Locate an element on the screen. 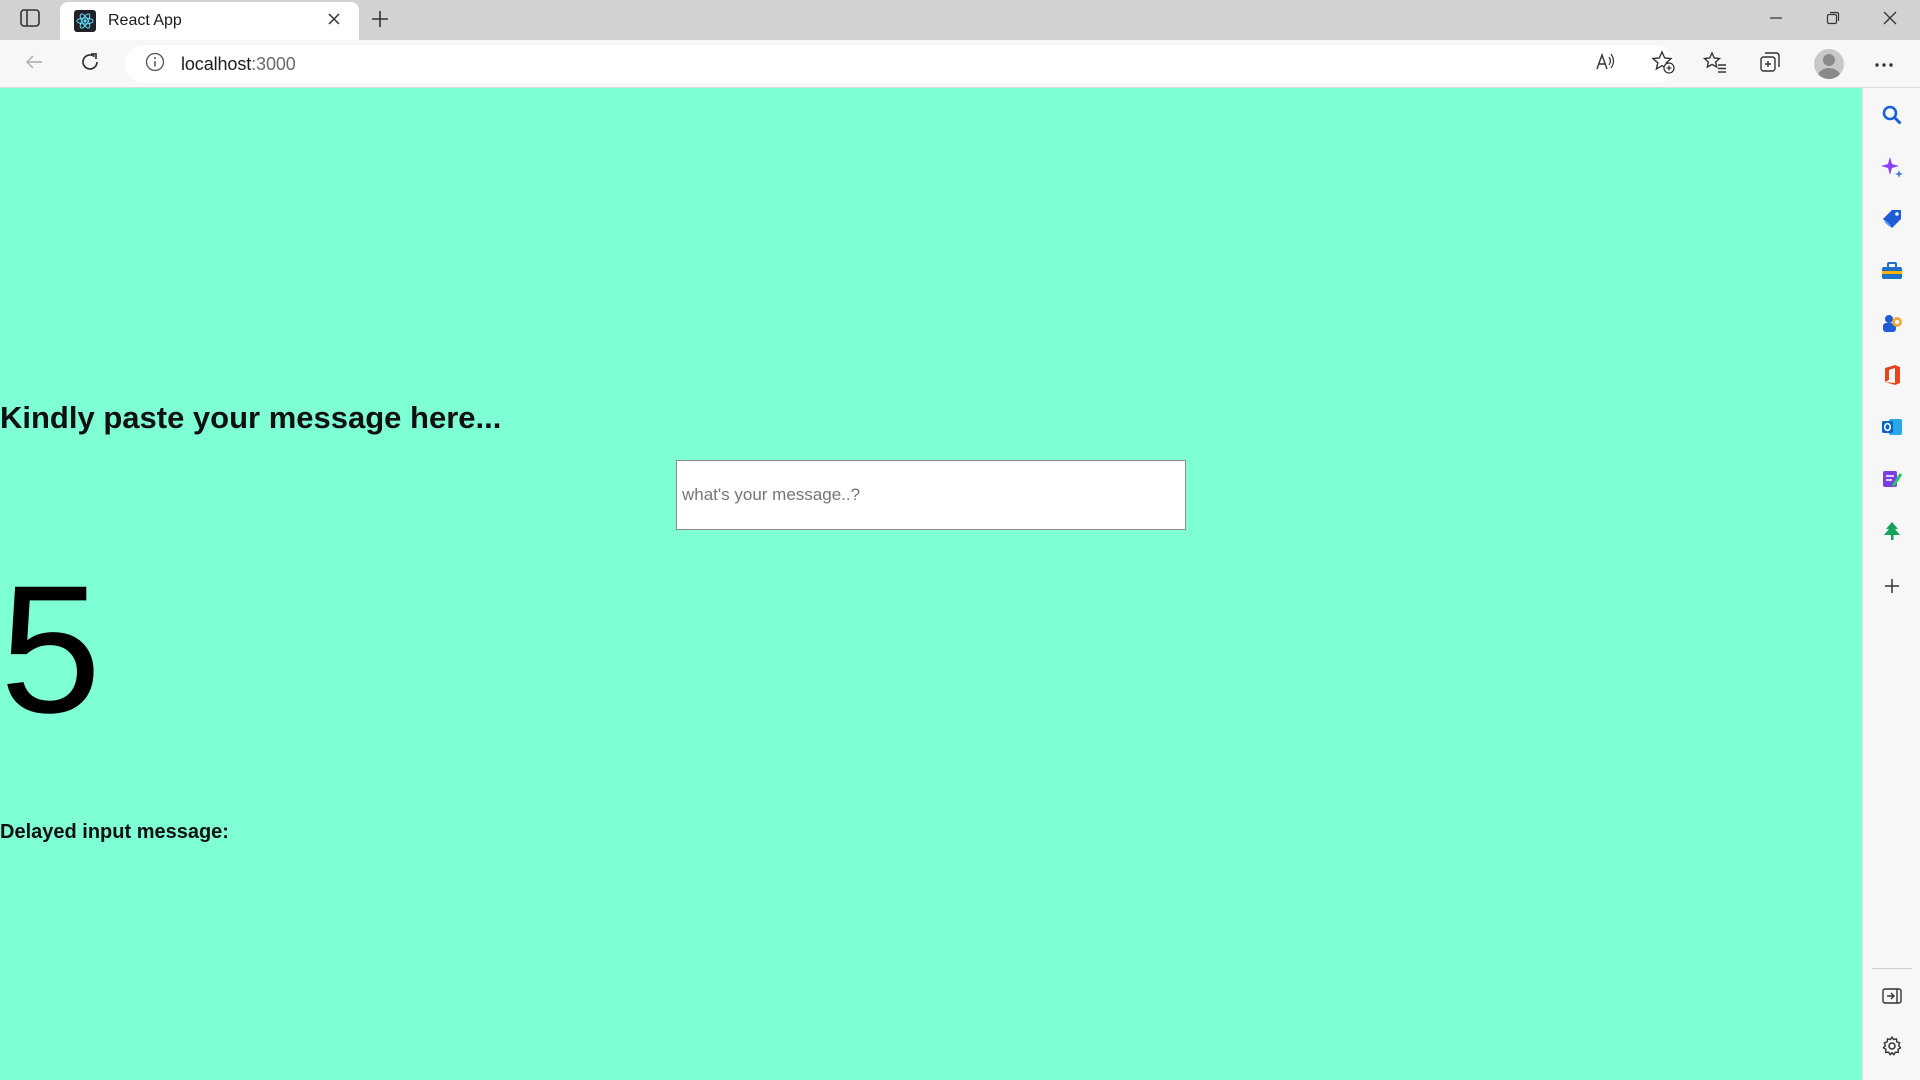 This screenshot has height=1080, width=1920. sidebar-shopping-button is located at coordinates (1892, 221).